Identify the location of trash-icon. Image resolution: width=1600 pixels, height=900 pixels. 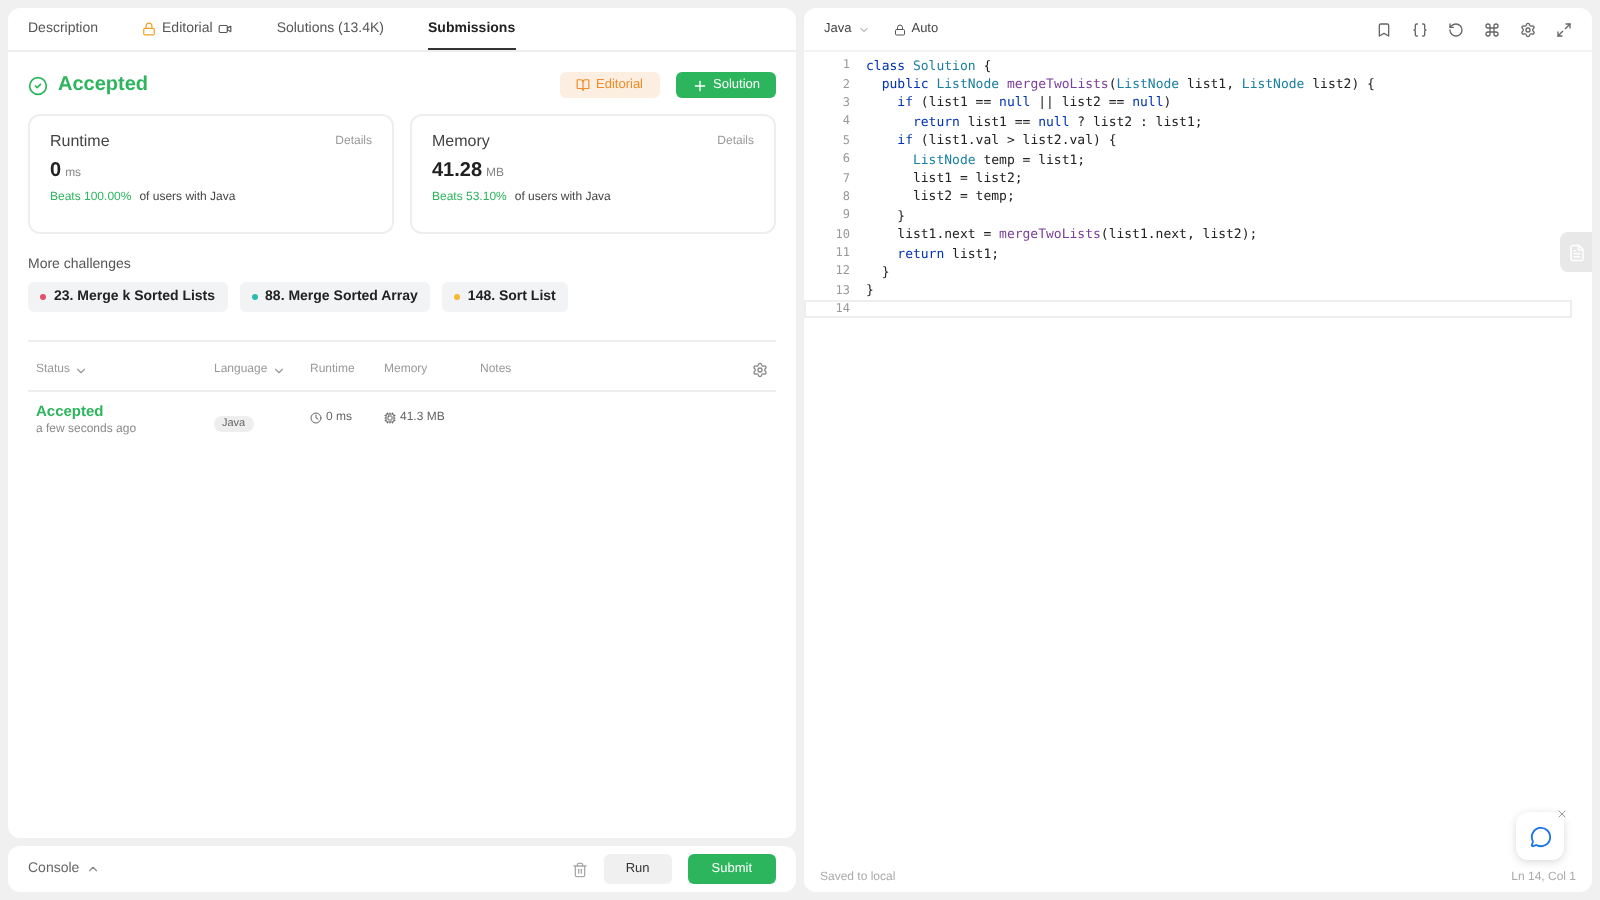
(579, 869).